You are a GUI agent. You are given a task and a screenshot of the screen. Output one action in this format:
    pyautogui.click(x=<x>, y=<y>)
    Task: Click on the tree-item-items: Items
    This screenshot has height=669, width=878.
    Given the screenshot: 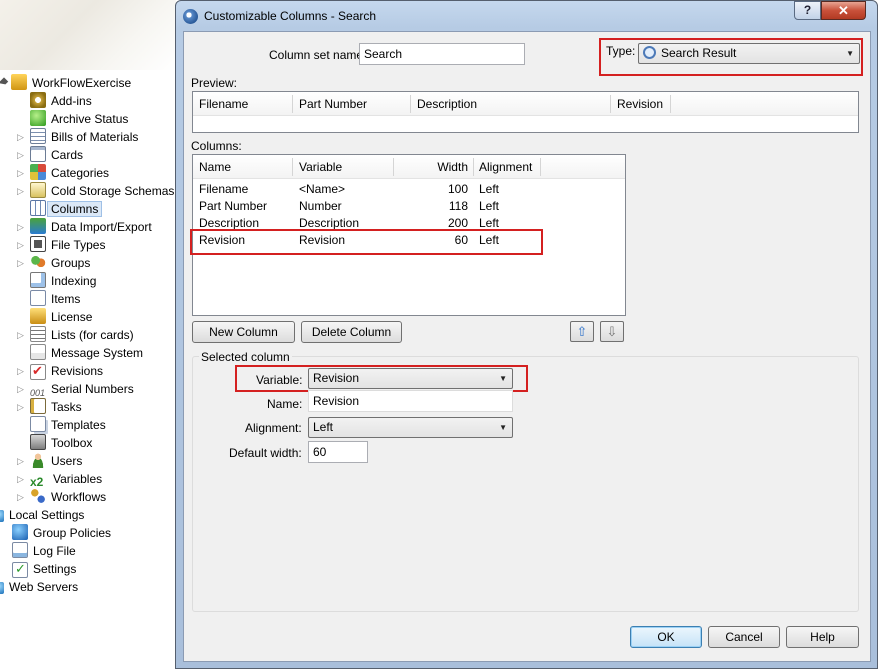 What is the action you would take?
    pyautogui.click(x=55, y=299)
    